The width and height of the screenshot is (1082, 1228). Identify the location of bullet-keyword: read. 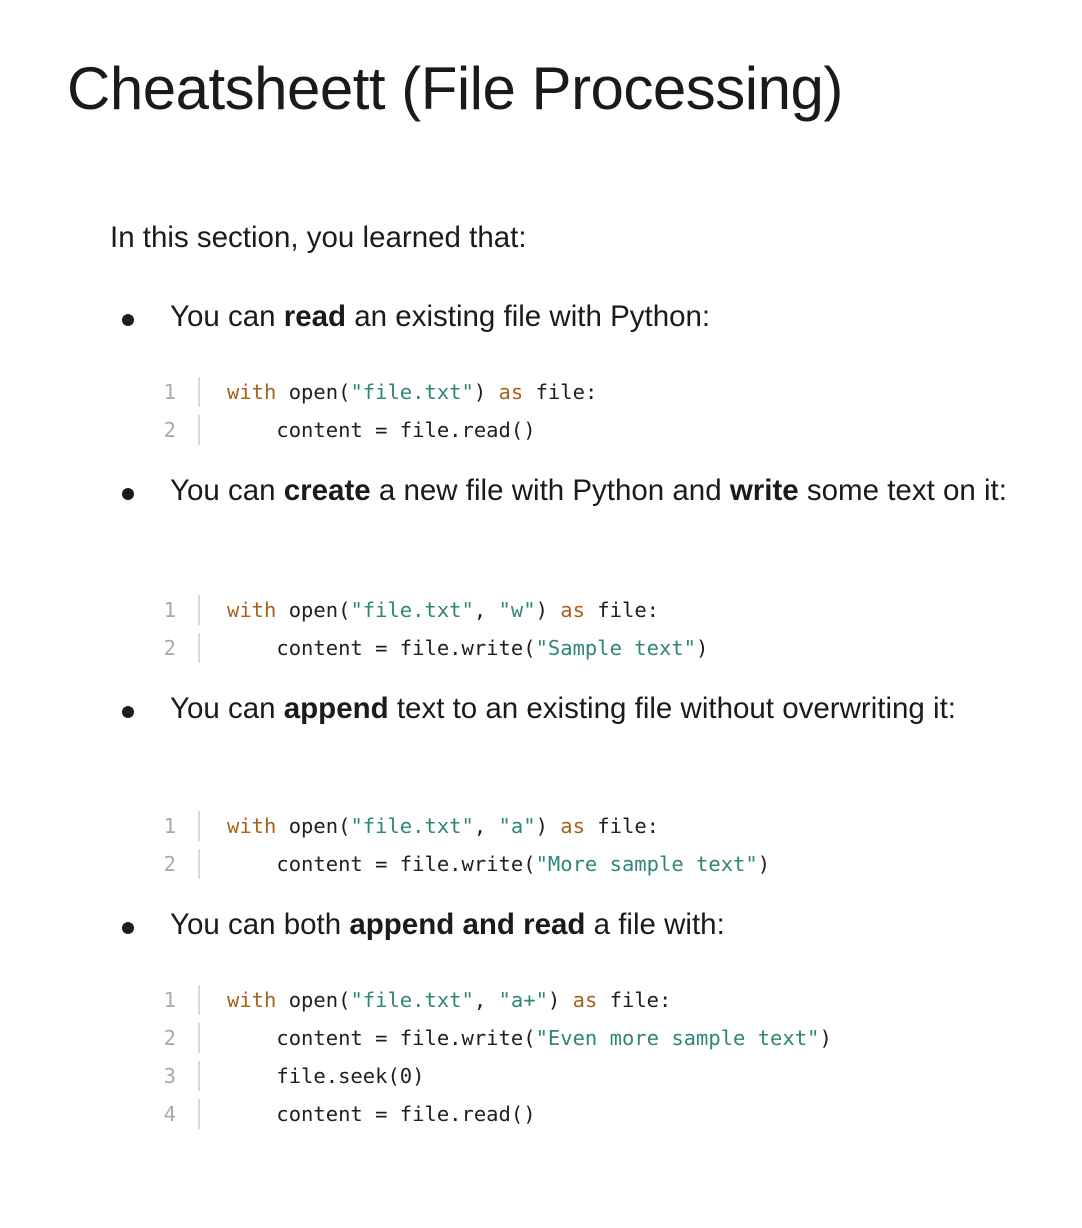
(315, 316).